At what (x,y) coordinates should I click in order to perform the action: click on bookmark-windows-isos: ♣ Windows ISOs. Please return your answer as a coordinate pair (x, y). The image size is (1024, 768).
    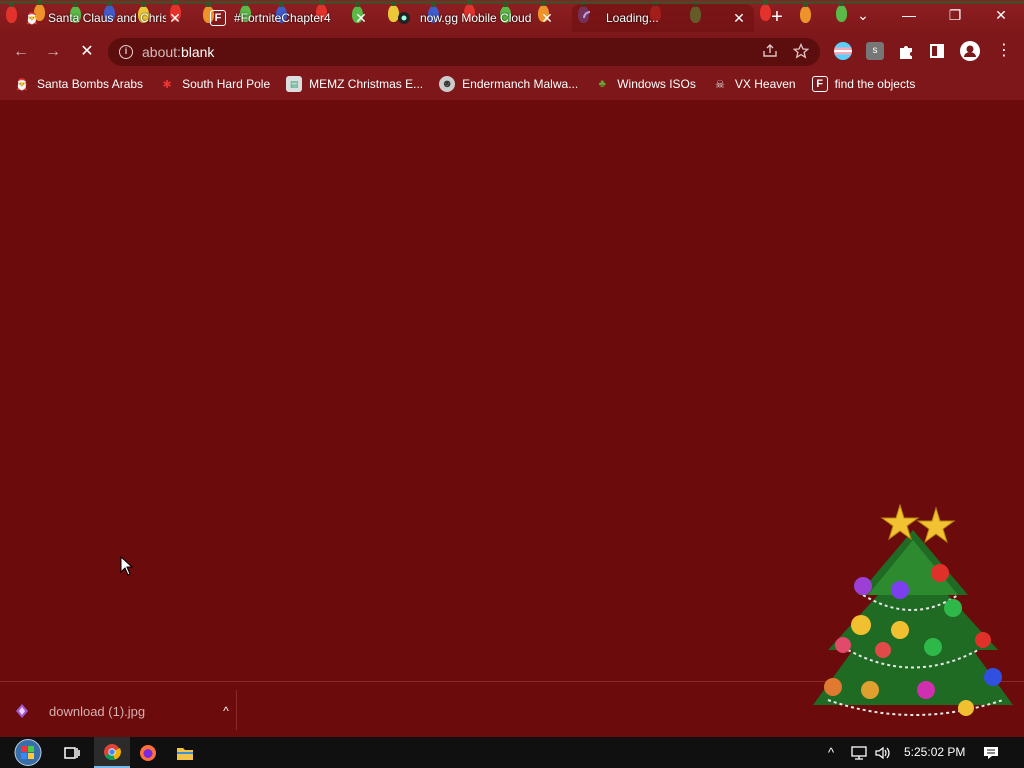
    Looking at the image, I should click on (645, 84).